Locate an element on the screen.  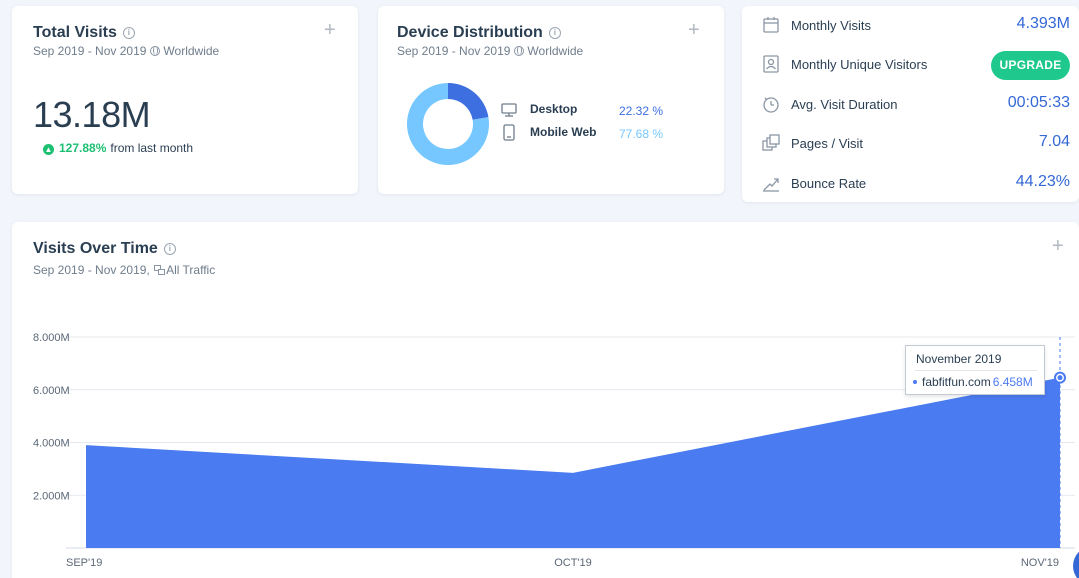
device-value-desktop: 22.32 % is located at coordinates (641, 111).